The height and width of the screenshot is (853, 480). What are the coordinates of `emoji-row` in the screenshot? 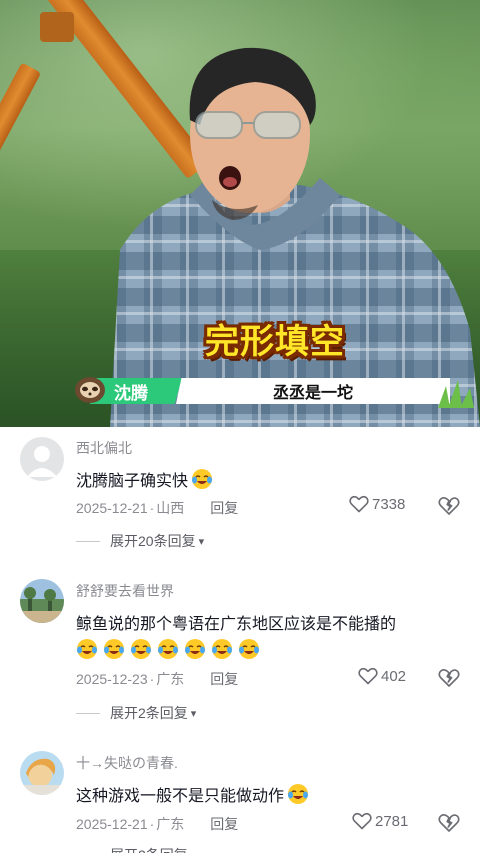 It's located at (170, 649).